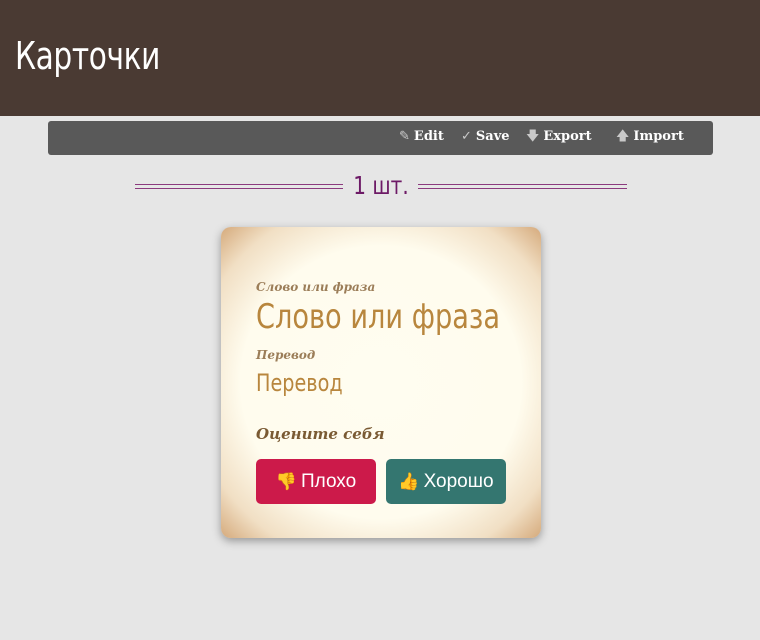  What do you see at coordinates (316, 287) in the screenshot?
I see `word-label: Слово или фраза` at bounding box center [316, 287].